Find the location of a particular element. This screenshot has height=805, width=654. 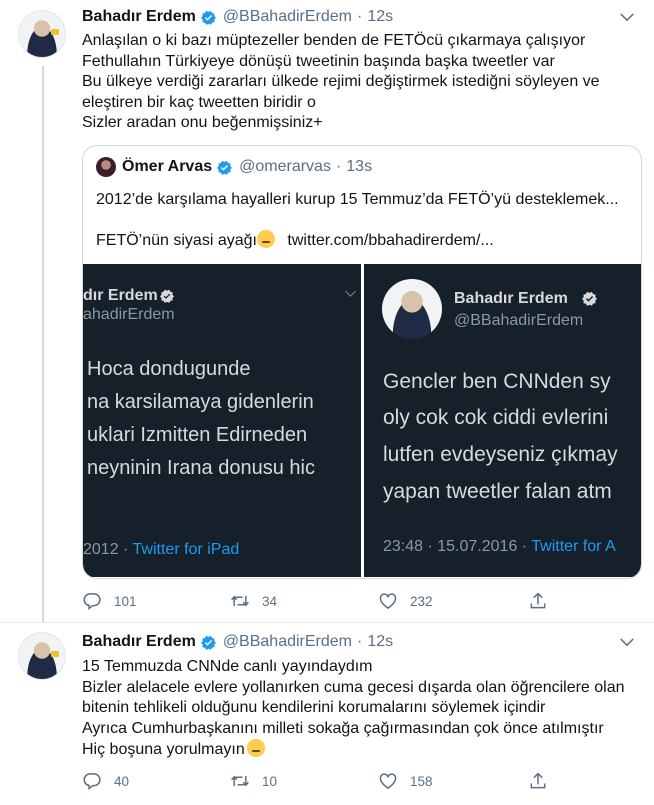

media-text-line: uklari Izmitten Edirneden is located at coordinates (197, 435).